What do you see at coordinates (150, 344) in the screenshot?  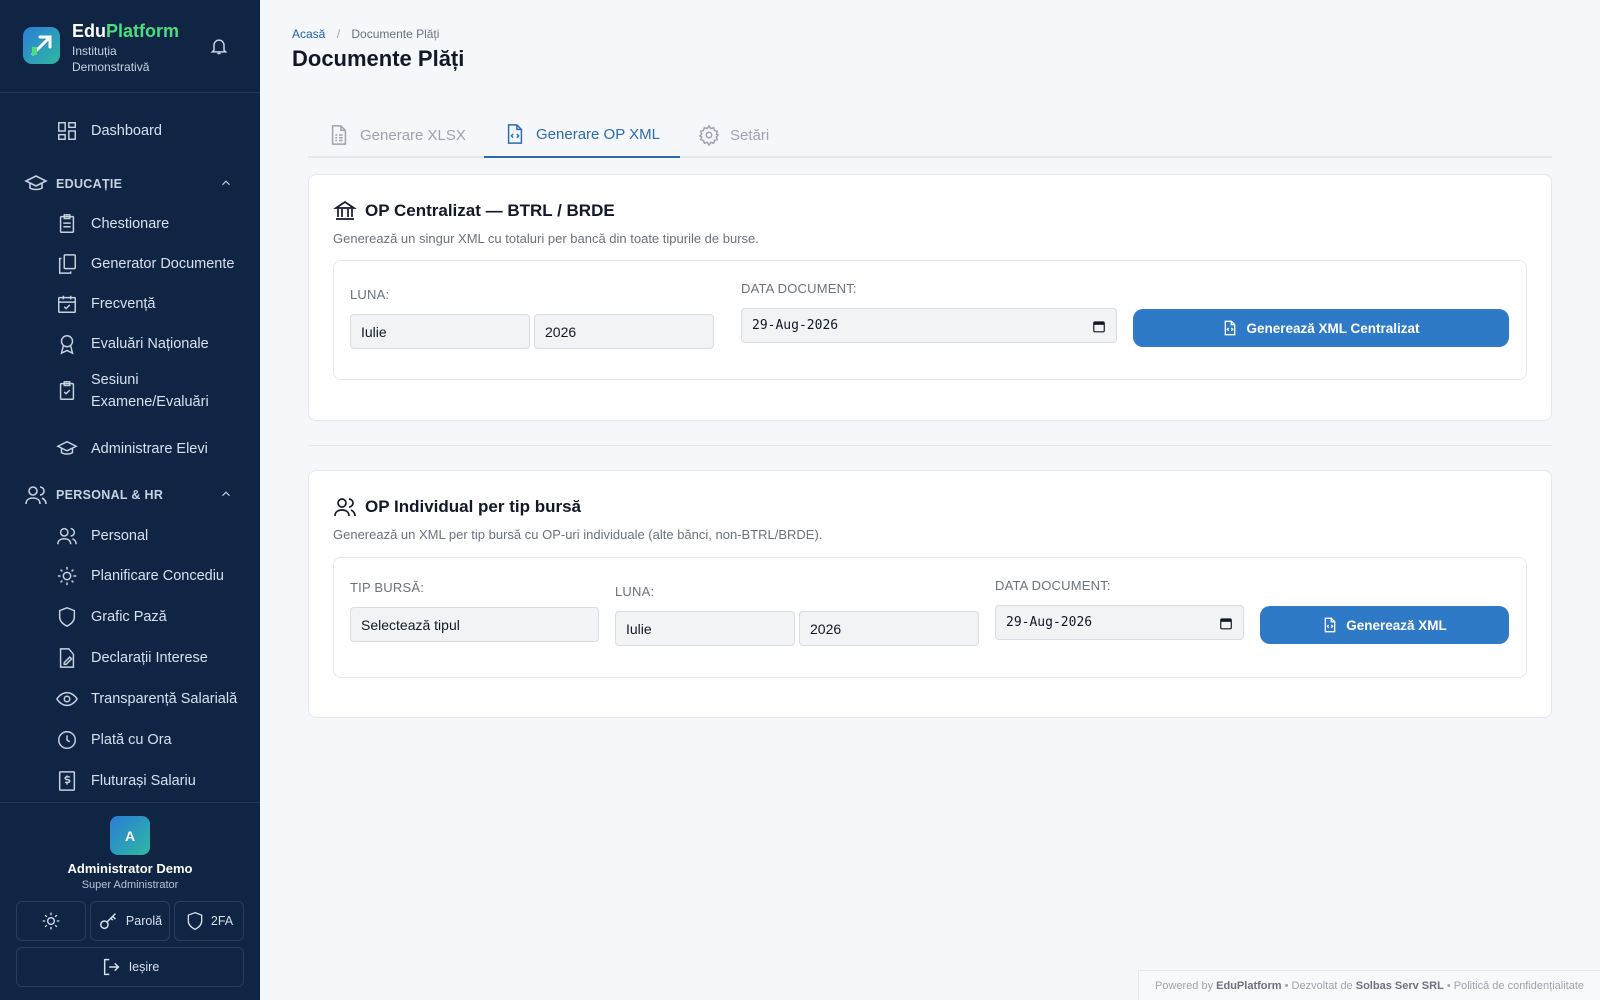 I see `sidebar-item-label: Evaluări Naționale` at bounding box center [150, 344].